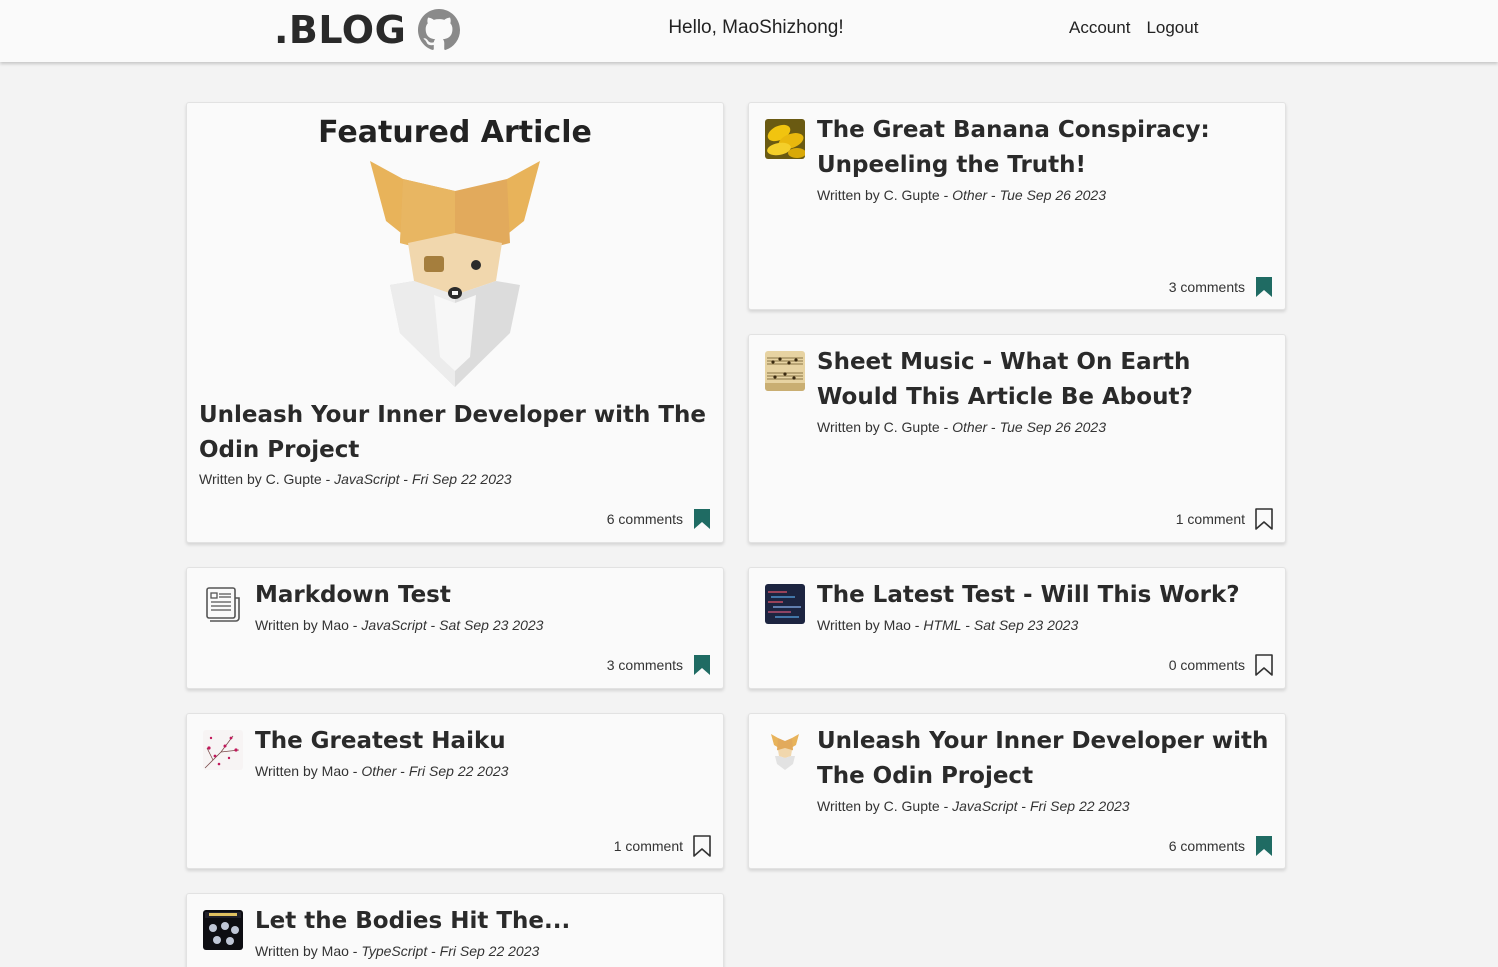 This screenshot has width=1498, height=967. I want to click on logout-link: Logout, so click(1172, 28).